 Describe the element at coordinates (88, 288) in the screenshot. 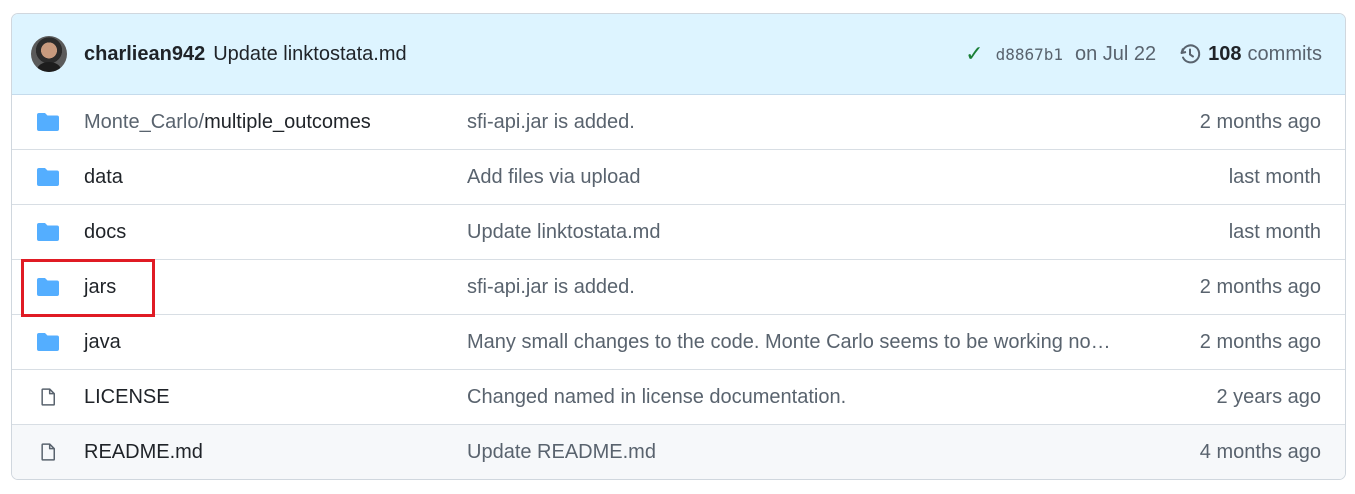

I see `highlight-box` at that location.